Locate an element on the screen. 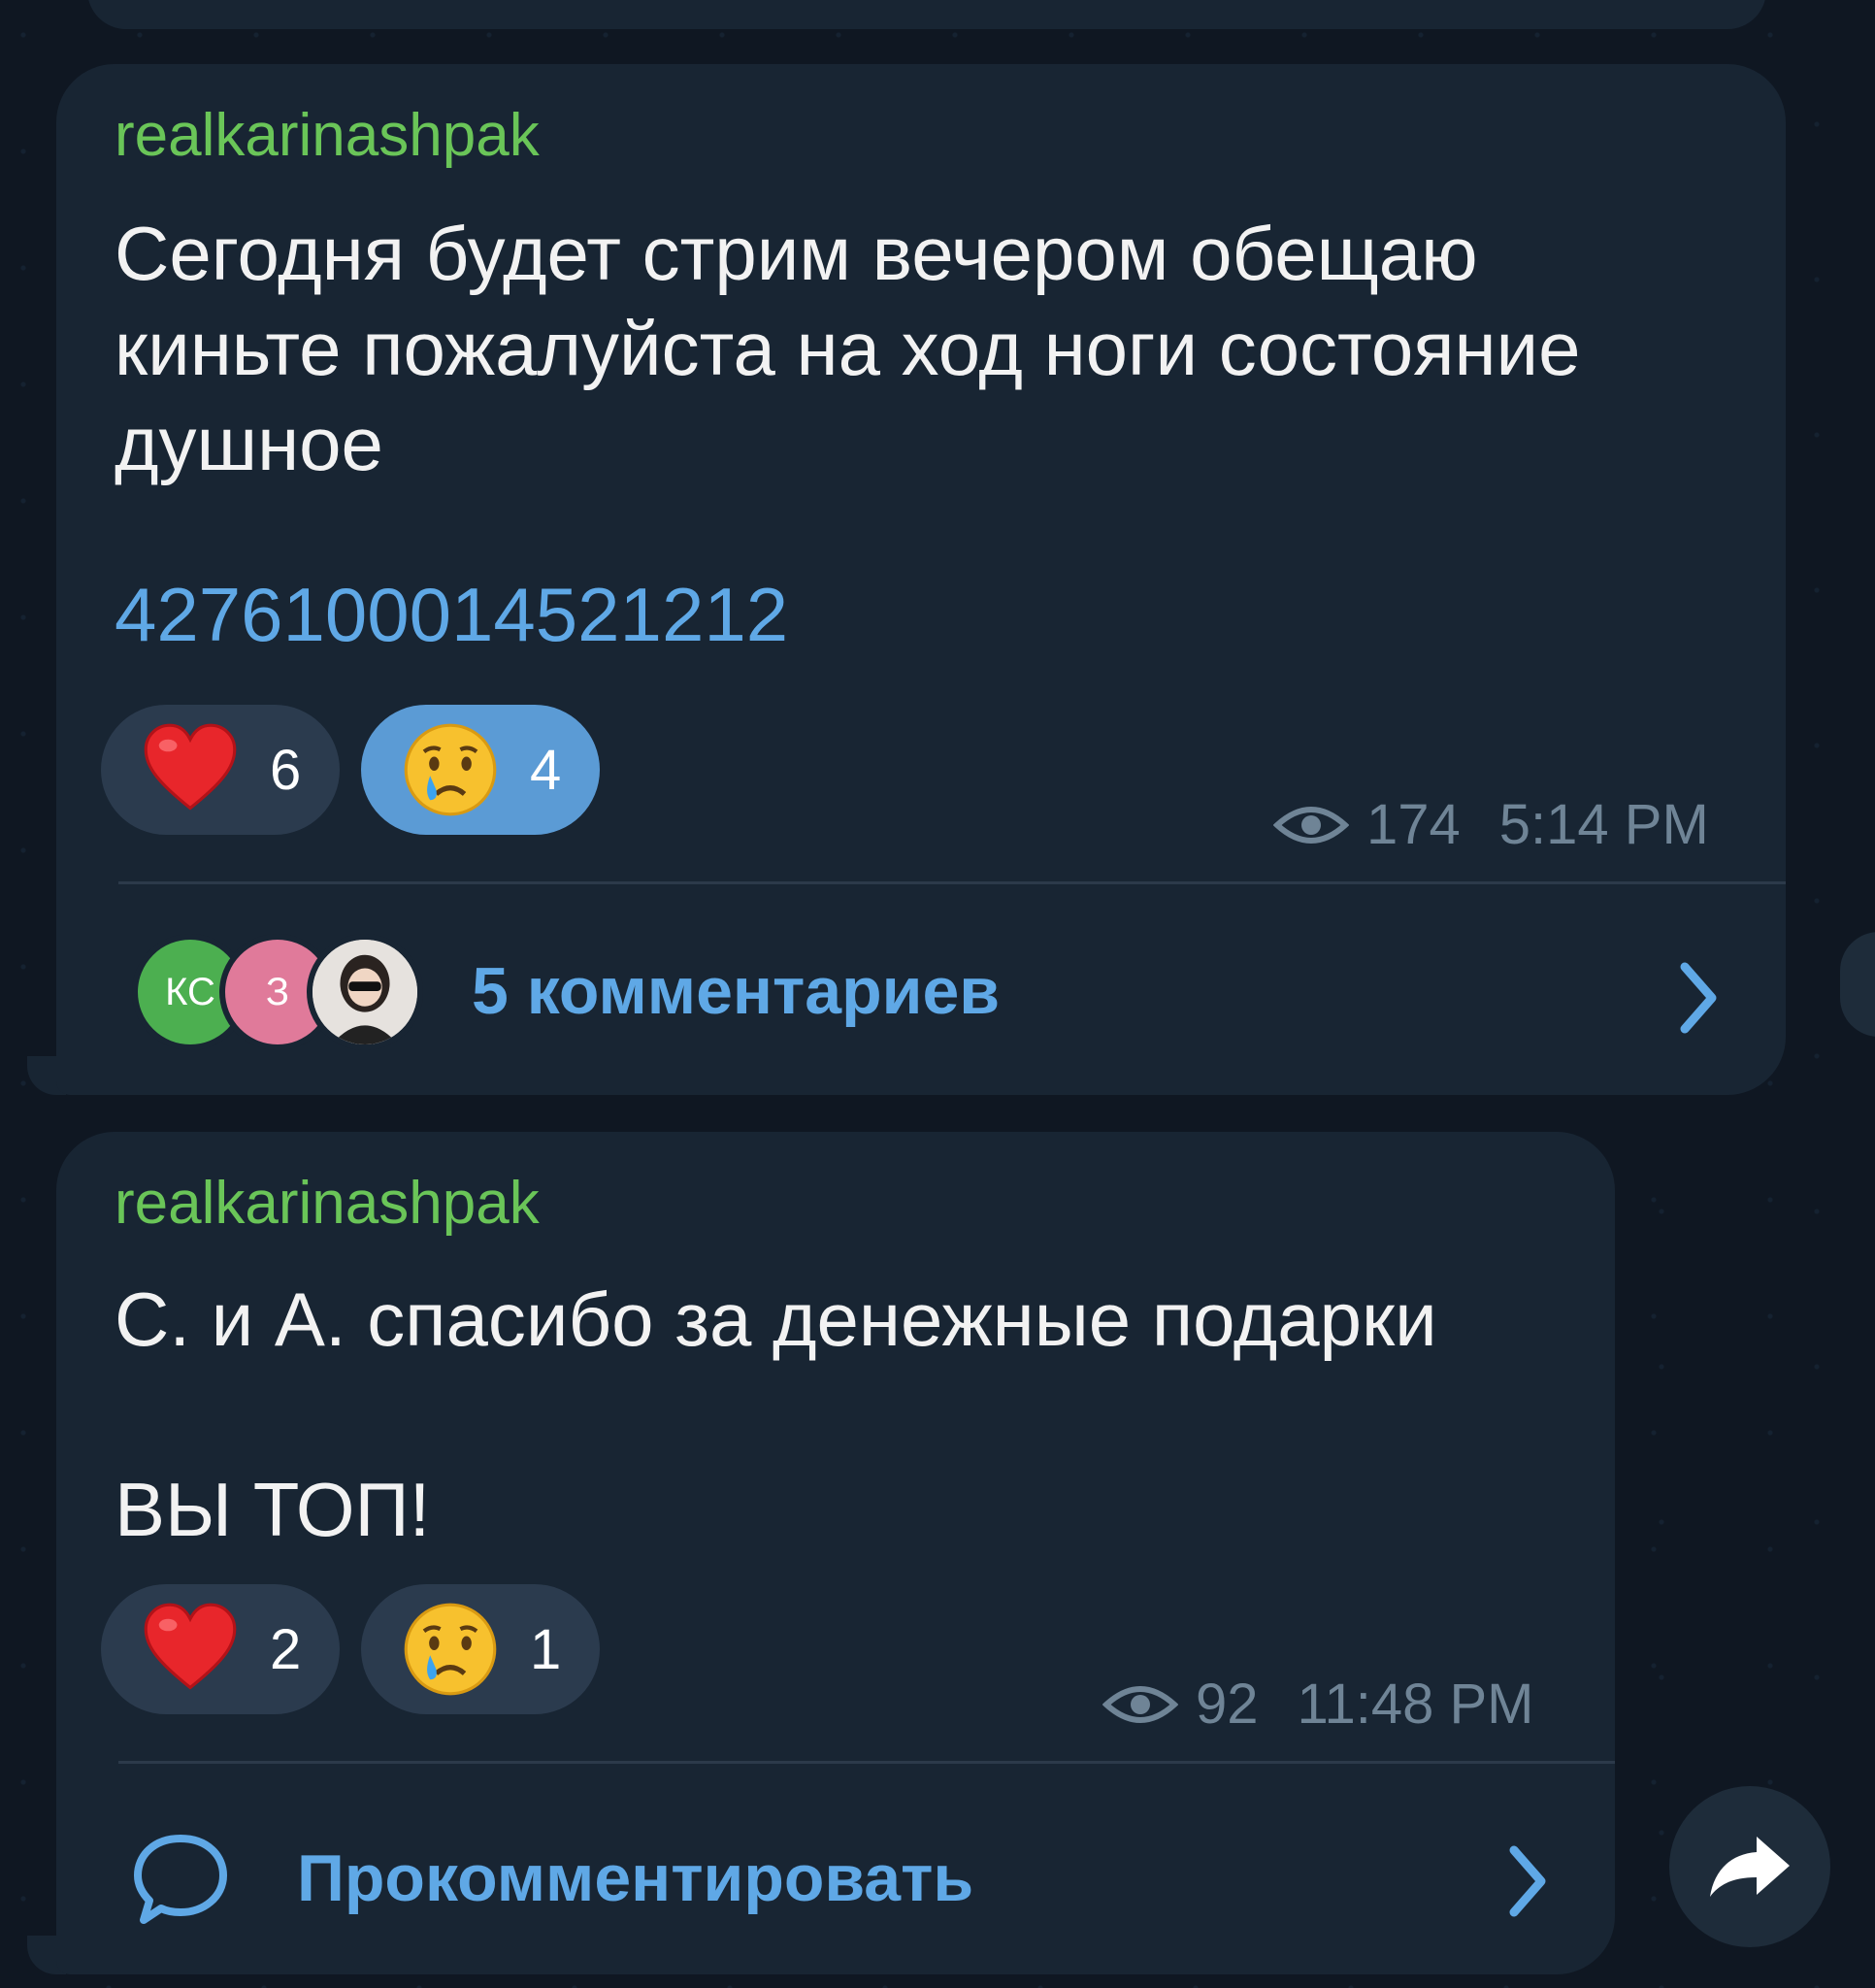 The width and height of the screenshot is (1875, 1988). share-button is located at coordinates (1749, 1867).